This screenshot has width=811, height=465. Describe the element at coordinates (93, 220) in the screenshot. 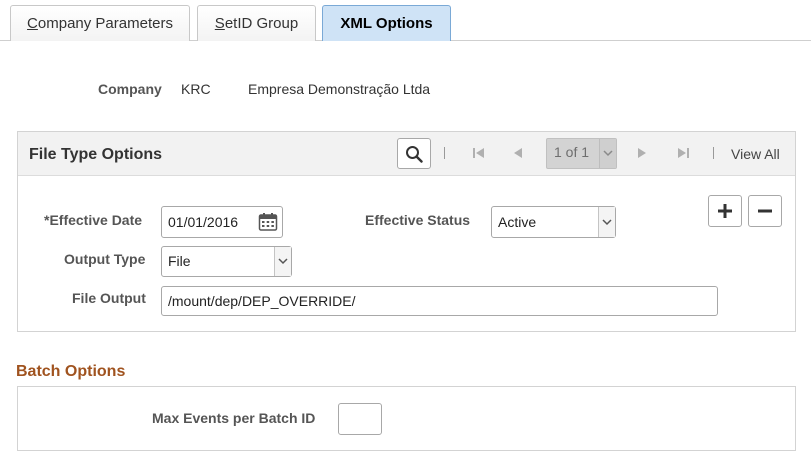

I see `effective-date-label: *Effective Date` at that location.